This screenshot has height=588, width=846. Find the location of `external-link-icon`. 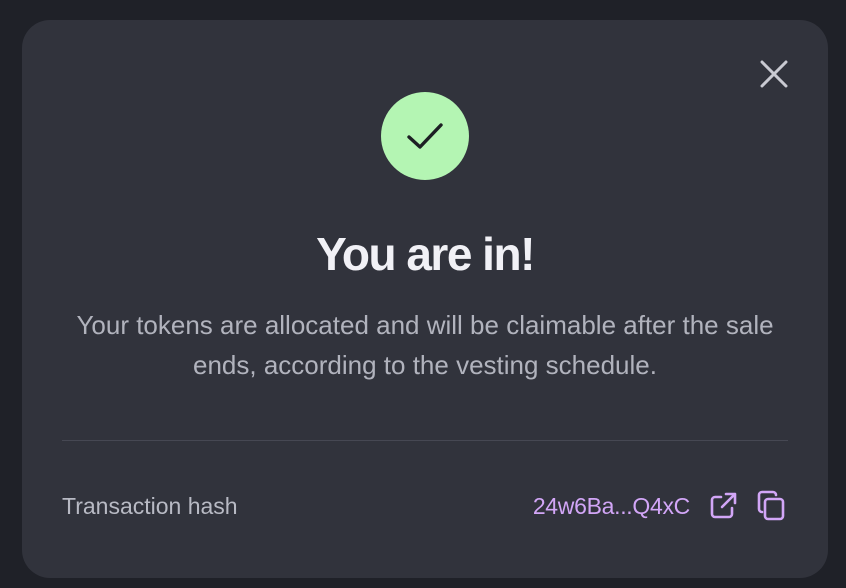

external-link-icon is located at coordinates (723, 505).